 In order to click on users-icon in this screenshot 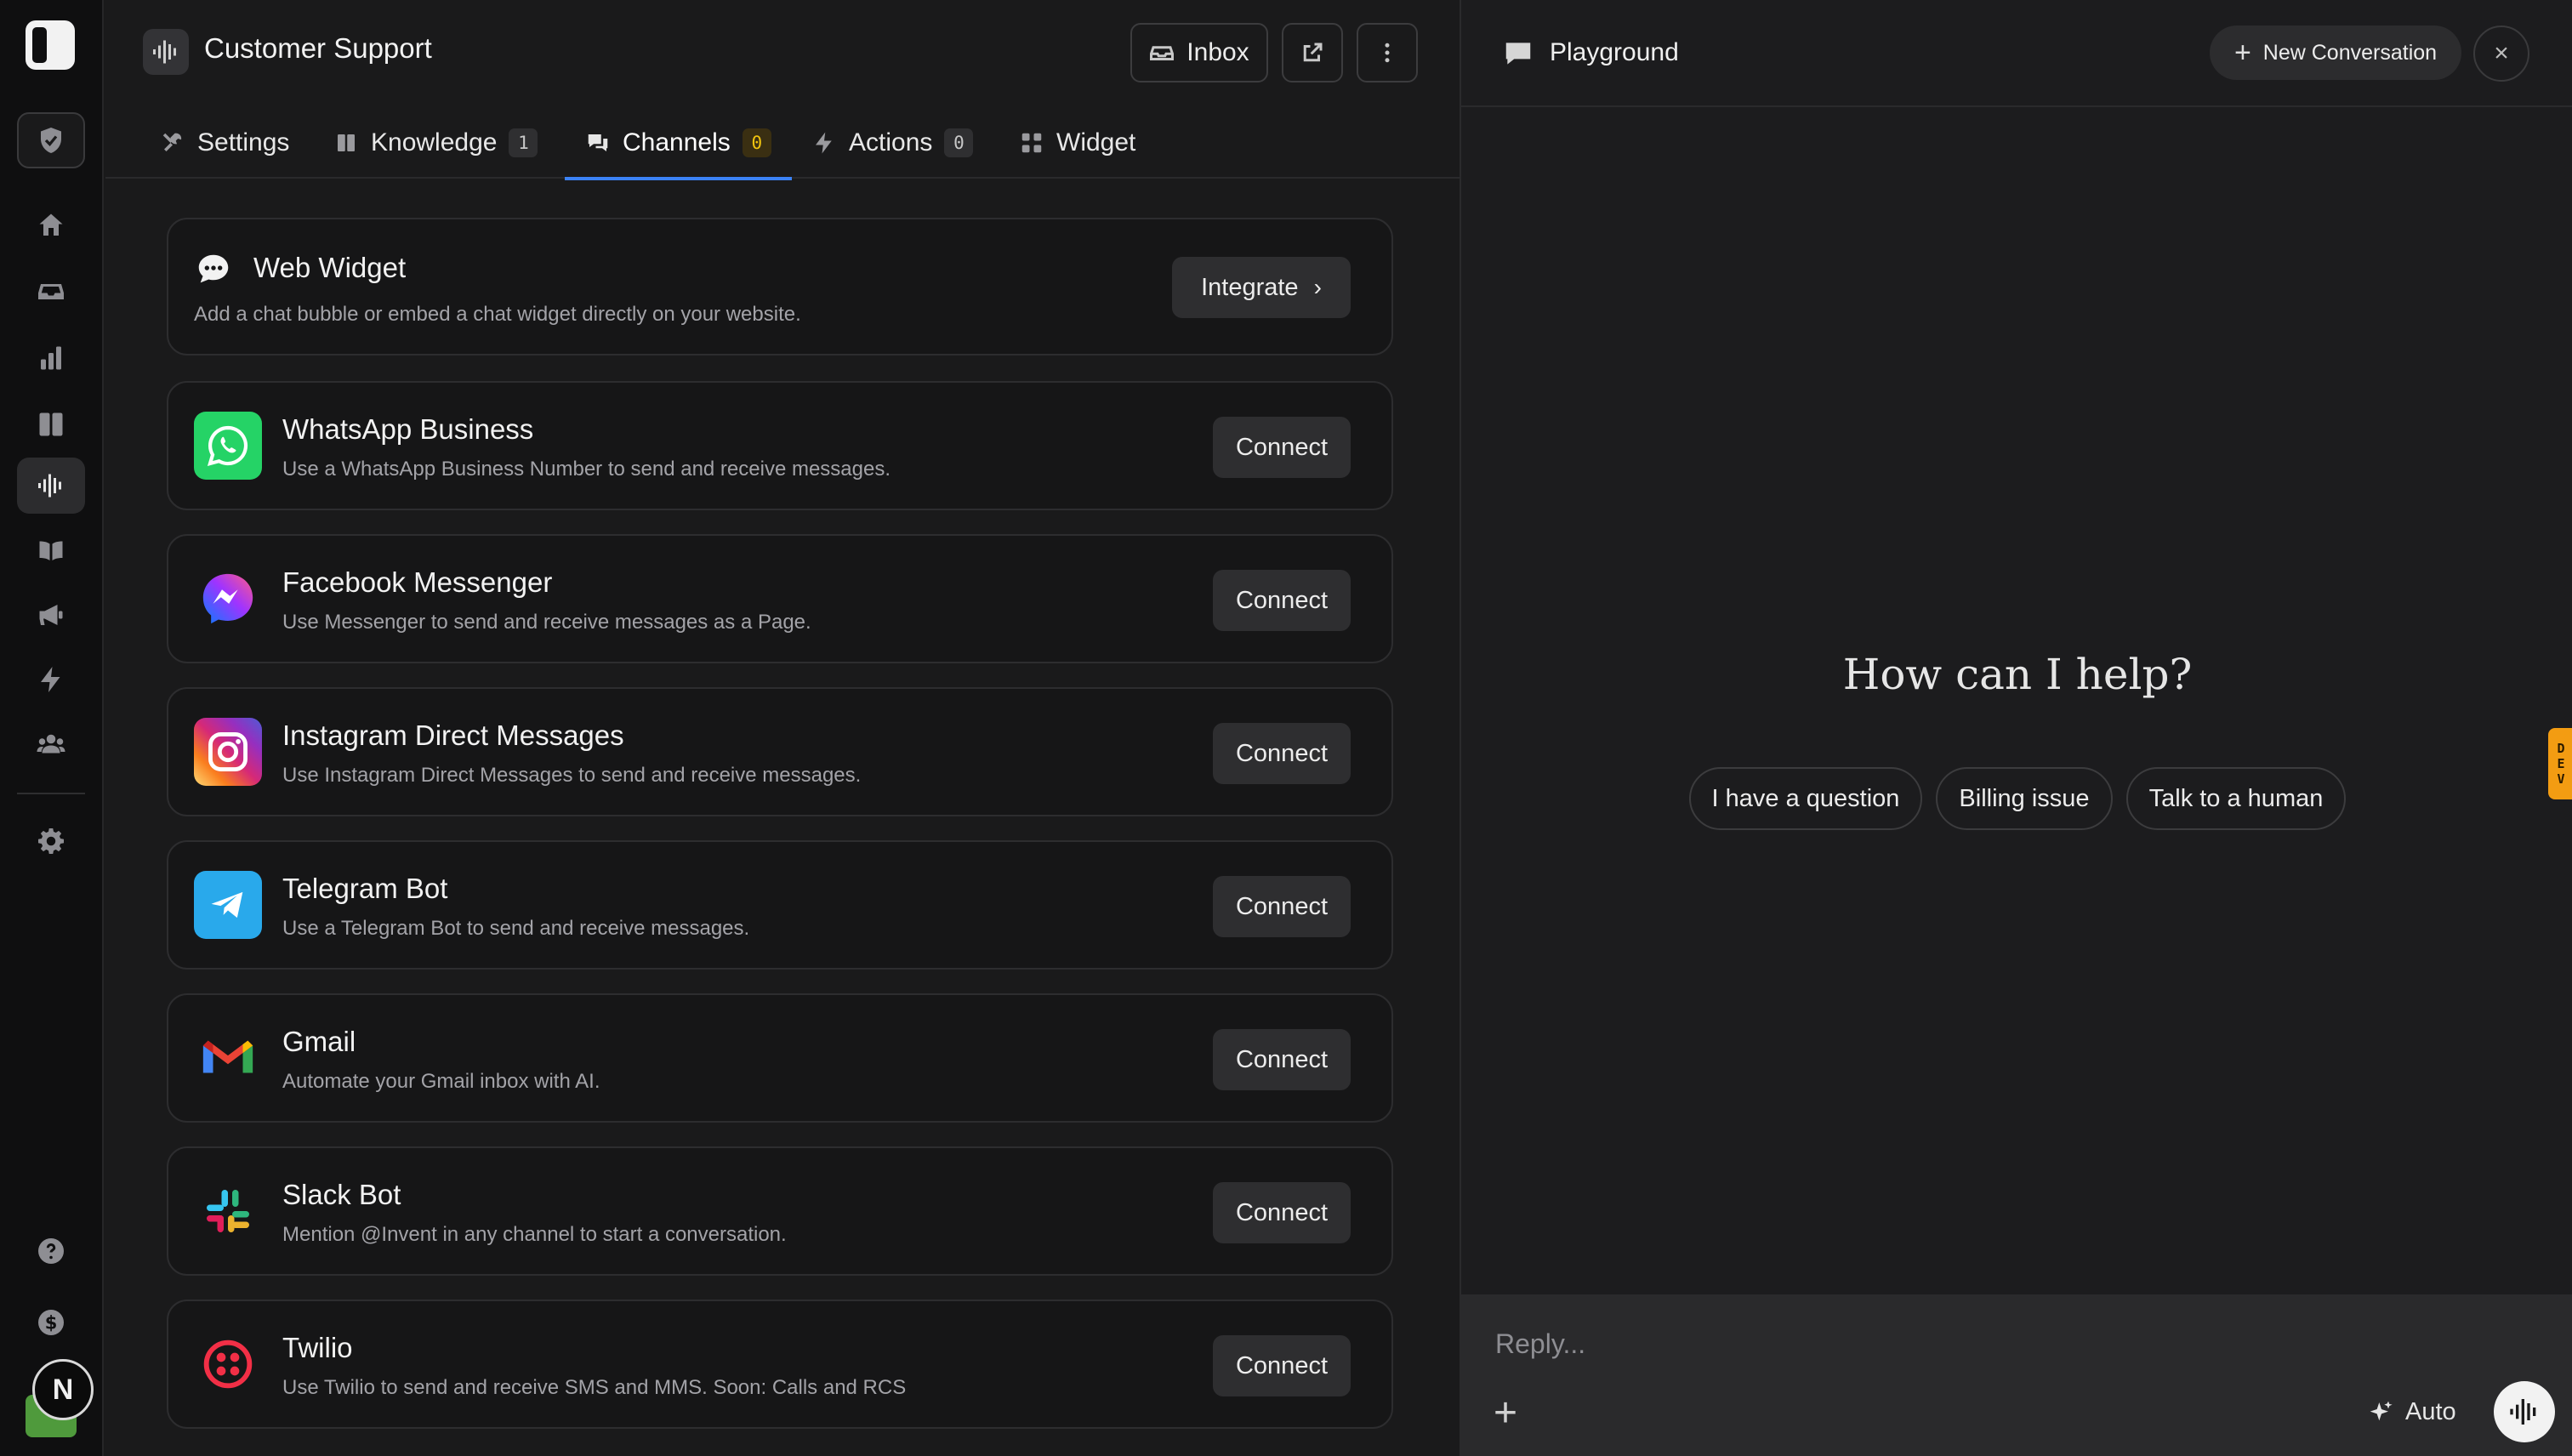, I will do `click(51, 744)`.